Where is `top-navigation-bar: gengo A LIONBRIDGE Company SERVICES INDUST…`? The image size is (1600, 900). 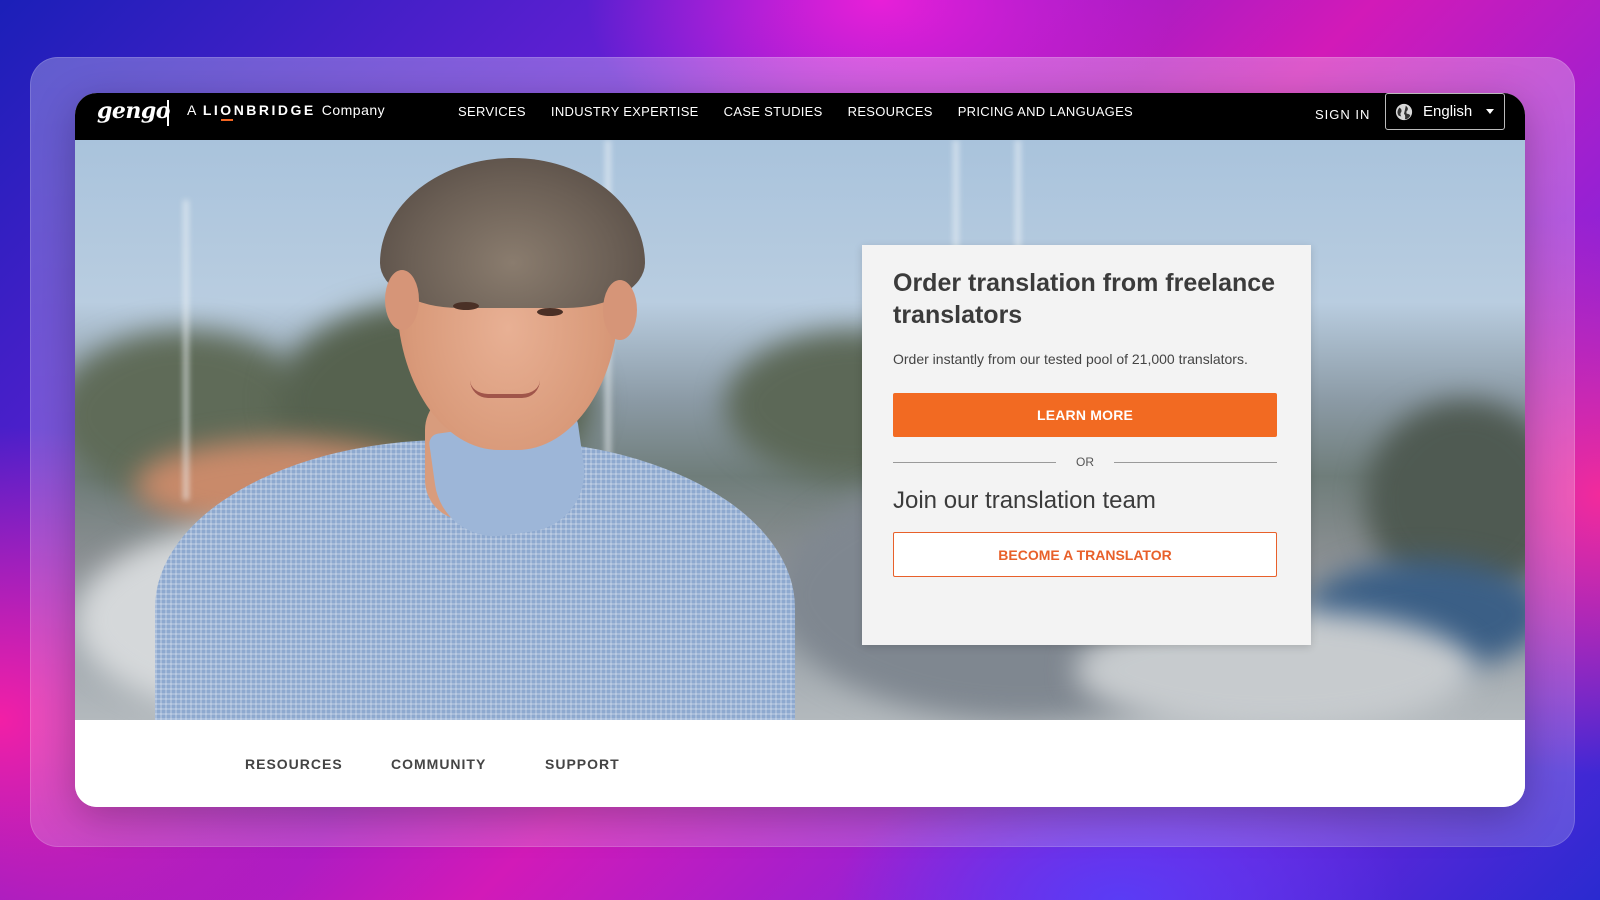 top-navigation-bar: gengo A LIONBRIDGE Company SERVICES INDUST… is located at coordinates (800, 116).